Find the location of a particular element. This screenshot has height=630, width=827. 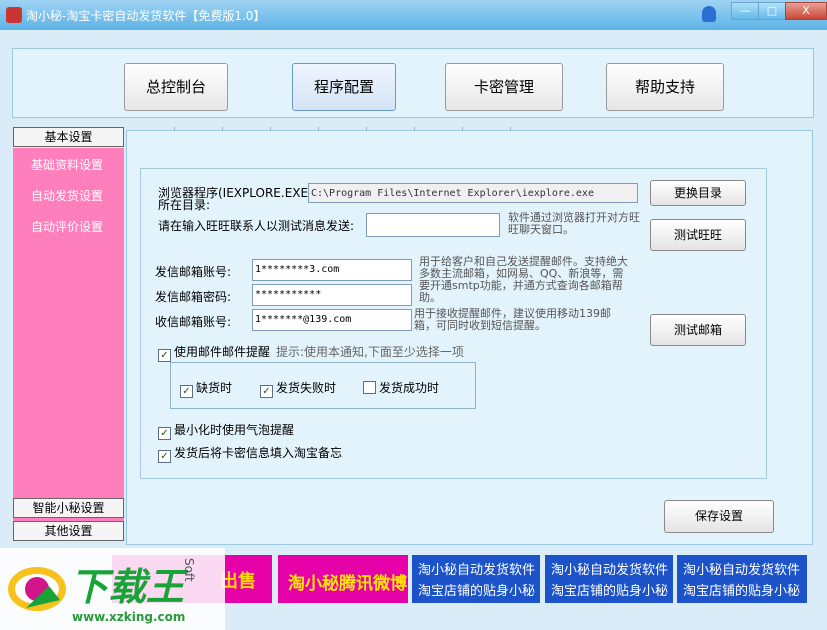

send-pwd-input: *********** is located at coordinates (332, 295).